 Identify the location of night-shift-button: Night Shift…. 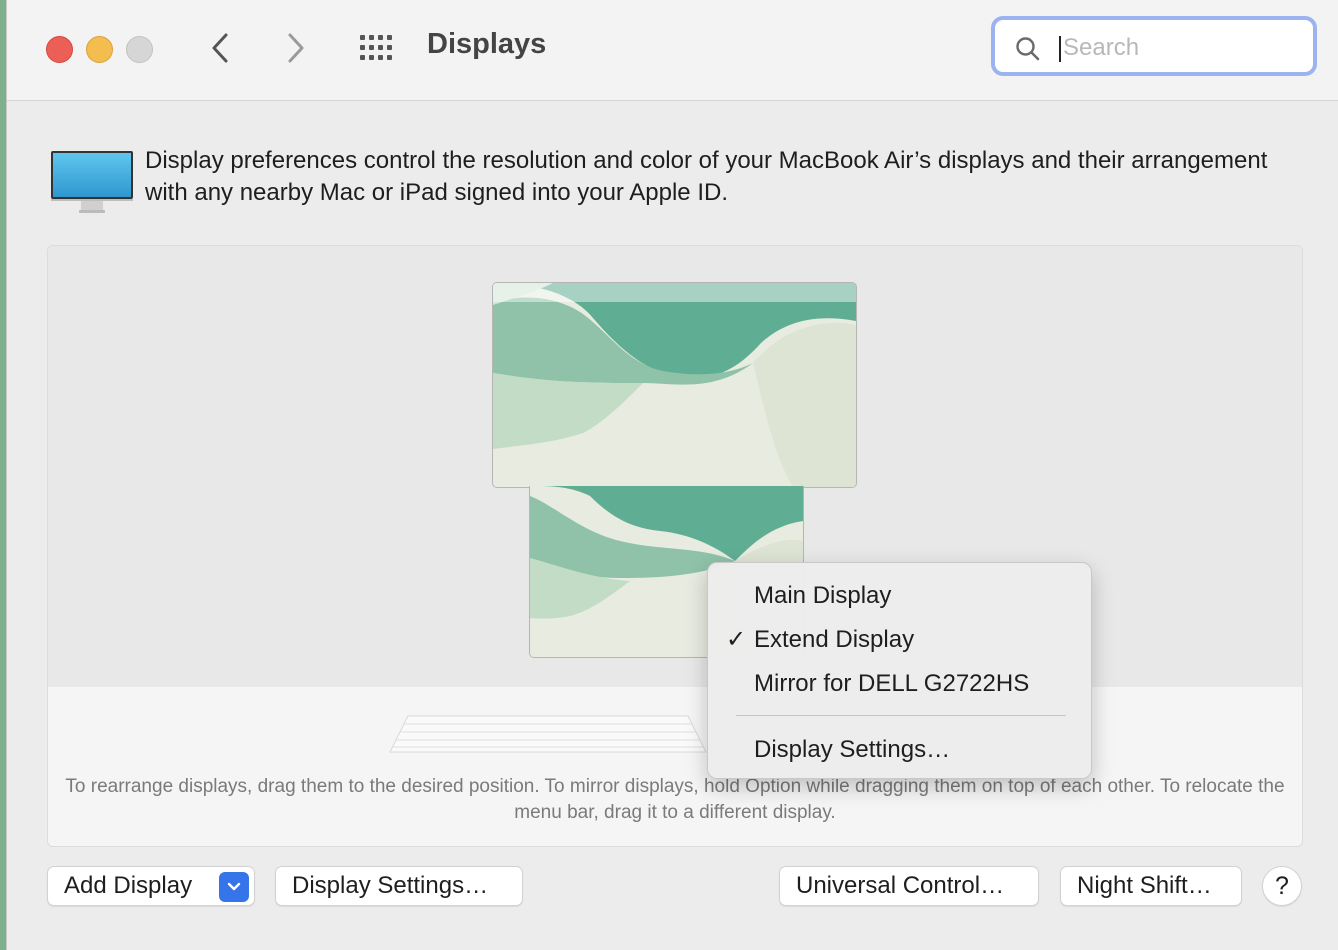
(1151, 886).